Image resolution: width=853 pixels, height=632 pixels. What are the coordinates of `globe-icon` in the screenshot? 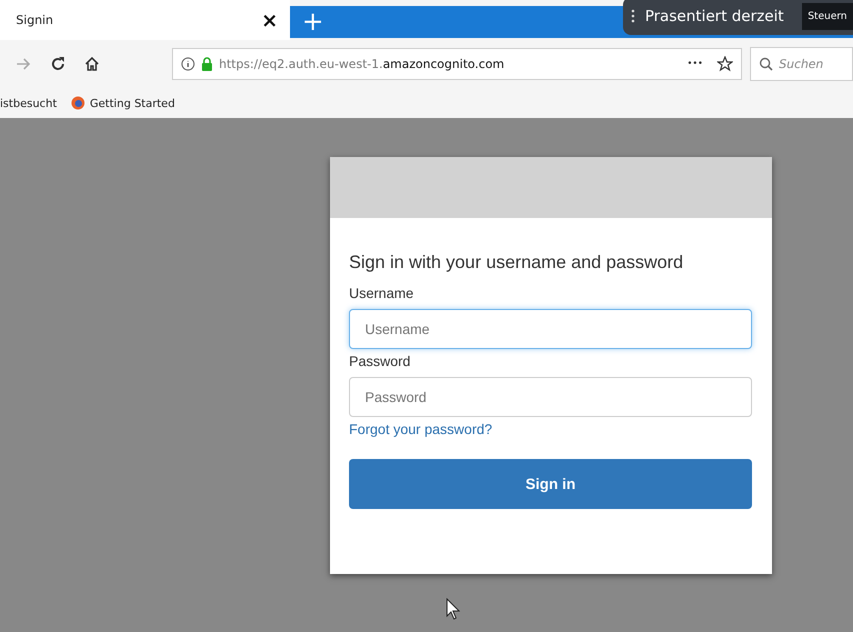 It's located at (77, 103).